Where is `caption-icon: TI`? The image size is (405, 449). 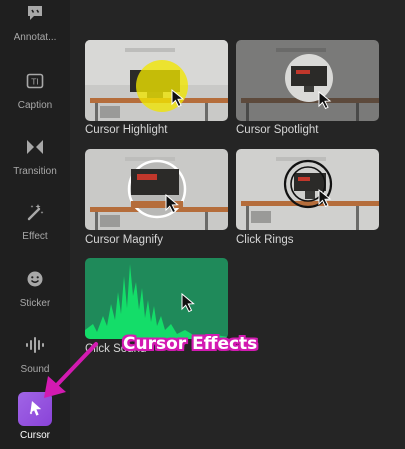
caption-icon: TI is located at coordinates (35, 81).